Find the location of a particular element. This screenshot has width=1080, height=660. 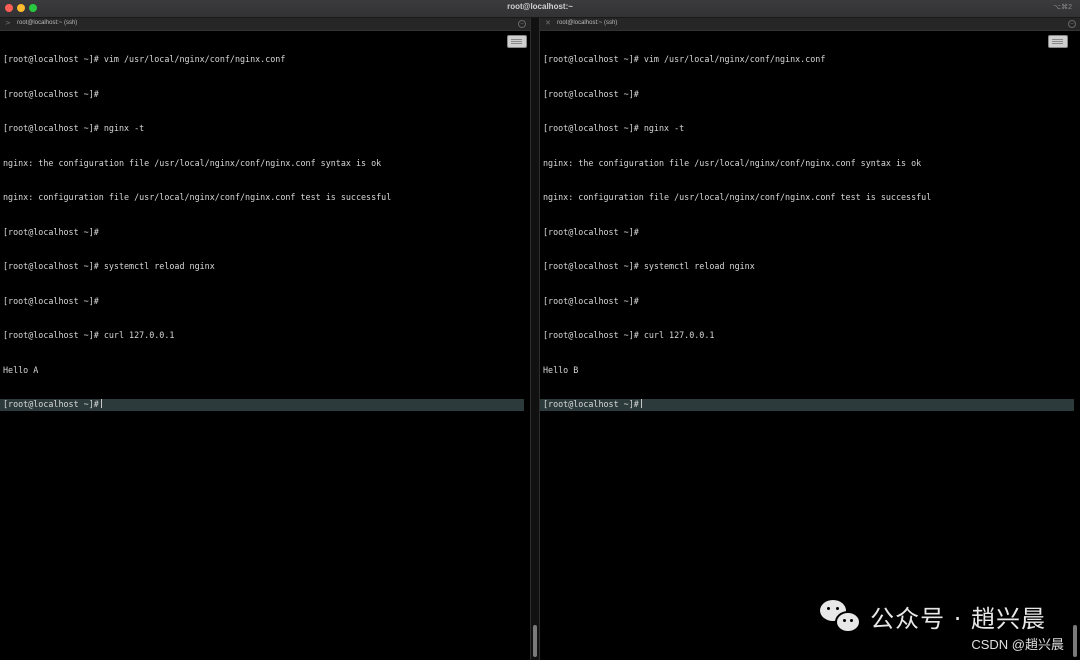

title-bar: root@localhost:~ ⌥⌘2 is located at coordinates (540, 9).